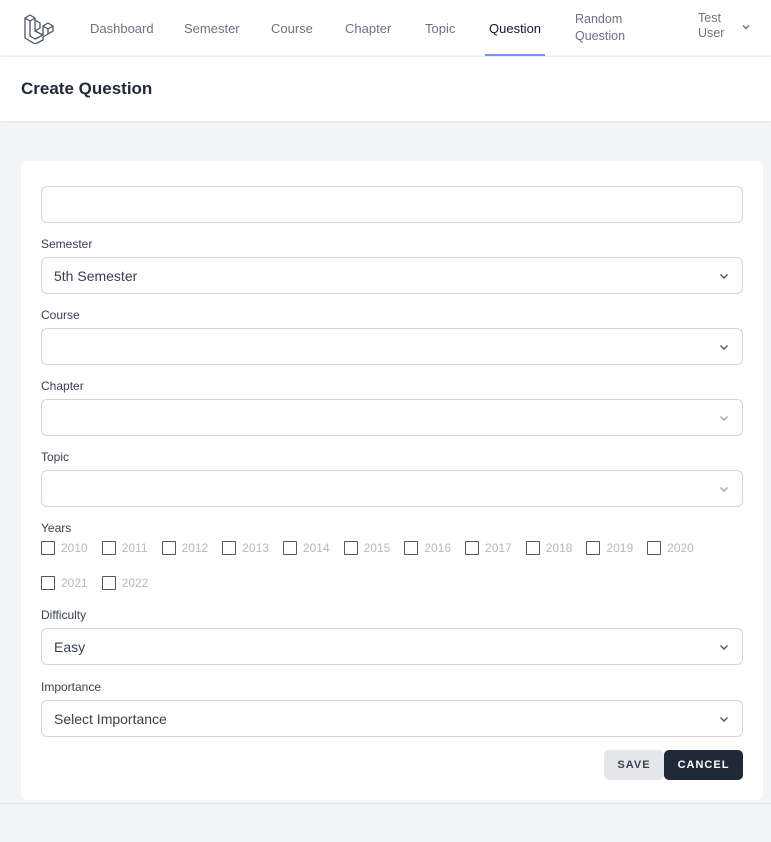  I want to click on save-button: SAVE, so click(634, 765).